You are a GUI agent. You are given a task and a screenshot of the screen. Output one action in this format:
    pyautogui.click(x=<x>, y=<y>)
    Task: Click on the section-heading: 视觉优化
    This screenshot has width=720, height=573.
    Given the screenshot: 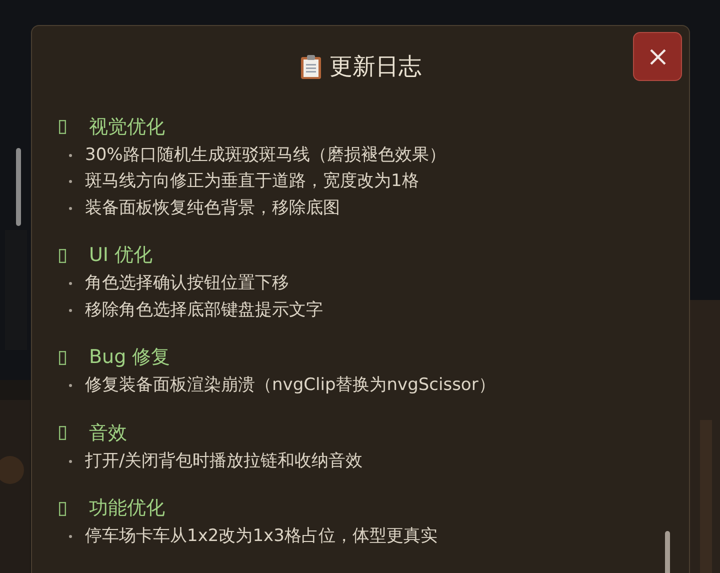 What is the action you would take?
    pyautogui.click(x=127, y=127)
    